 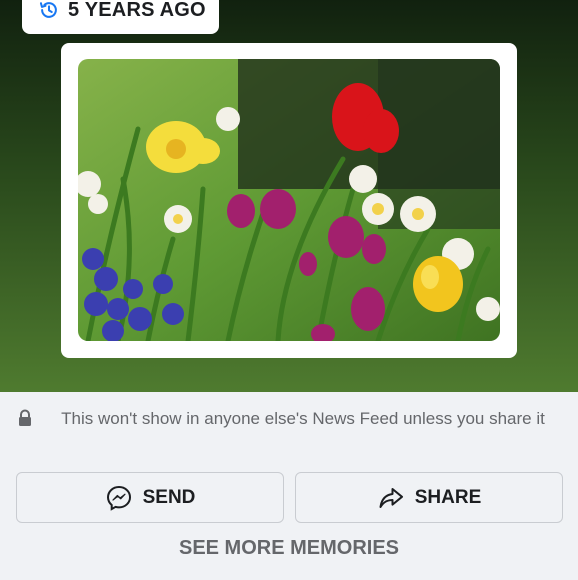 What do you see at coordinates (25, 418) in the screenshot?
I see `lock-icon` at bounding box center [25, 418].